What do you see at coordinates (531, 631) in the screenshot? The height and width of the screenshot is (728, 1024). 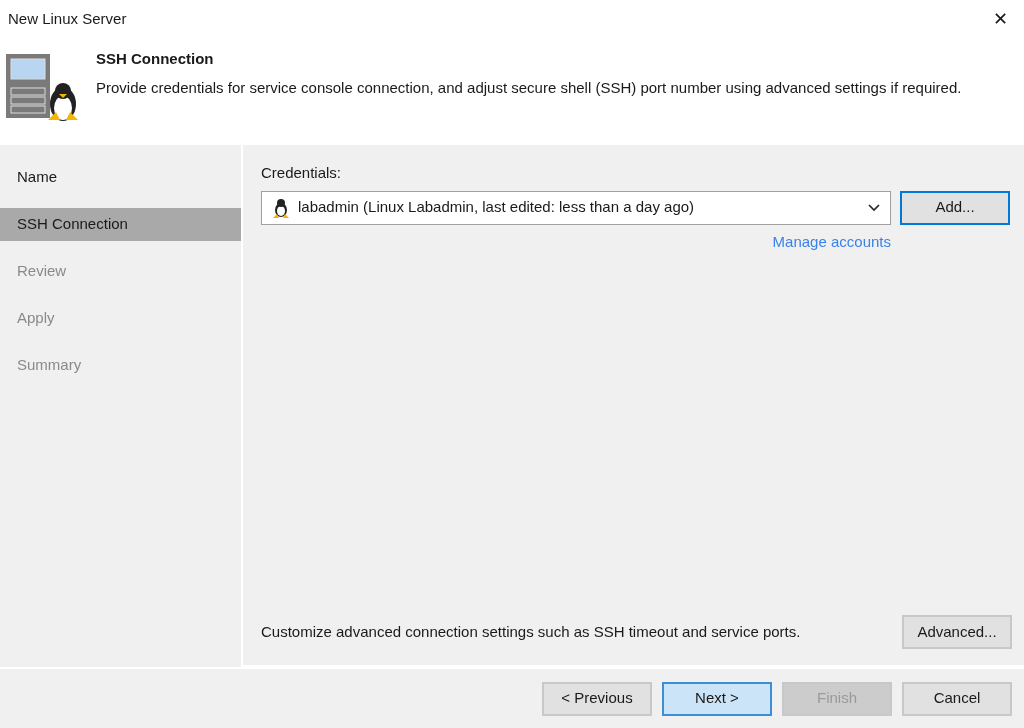 I see `advanced-description: Customize advanced connection settings such as SSH timeout and service ports.` at bounding box center [531, 631].